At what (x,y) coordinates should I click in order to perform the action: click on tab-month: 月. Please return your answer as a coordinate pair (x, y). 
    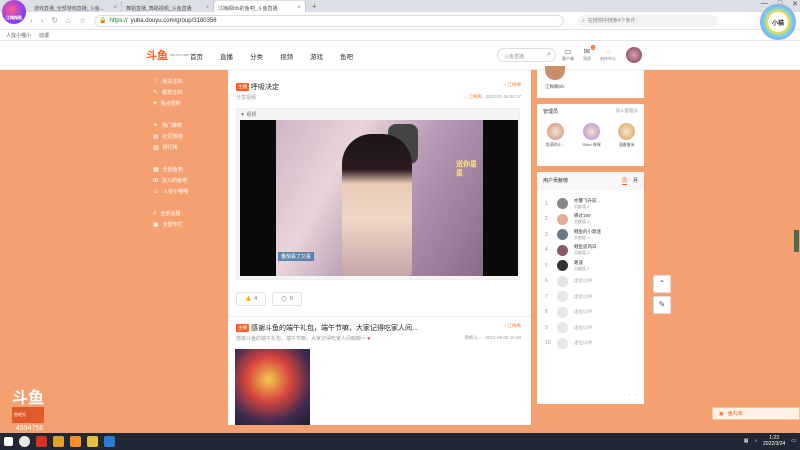
    Looking at the image, I should click on (635, 181).